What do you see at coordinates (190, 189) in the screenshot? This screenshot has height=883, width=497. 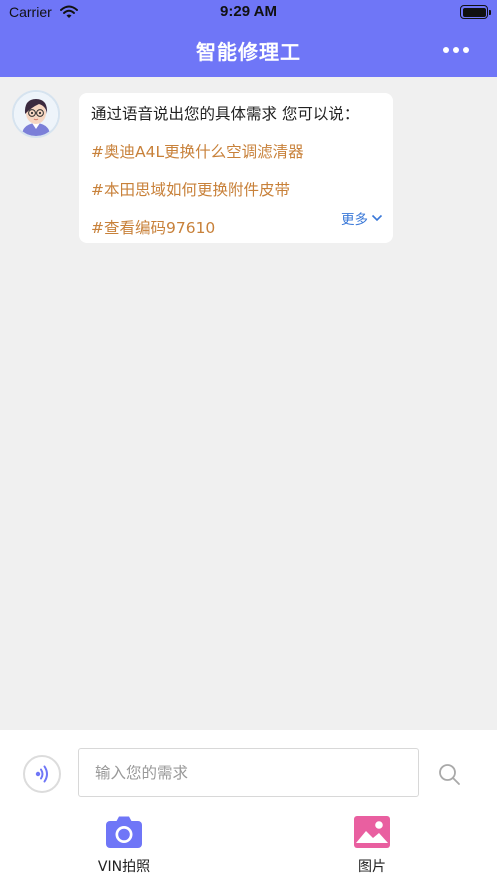 I see `suggestion-link: #本田思域如何更换附件皮带` at bounding box center [190, 189].